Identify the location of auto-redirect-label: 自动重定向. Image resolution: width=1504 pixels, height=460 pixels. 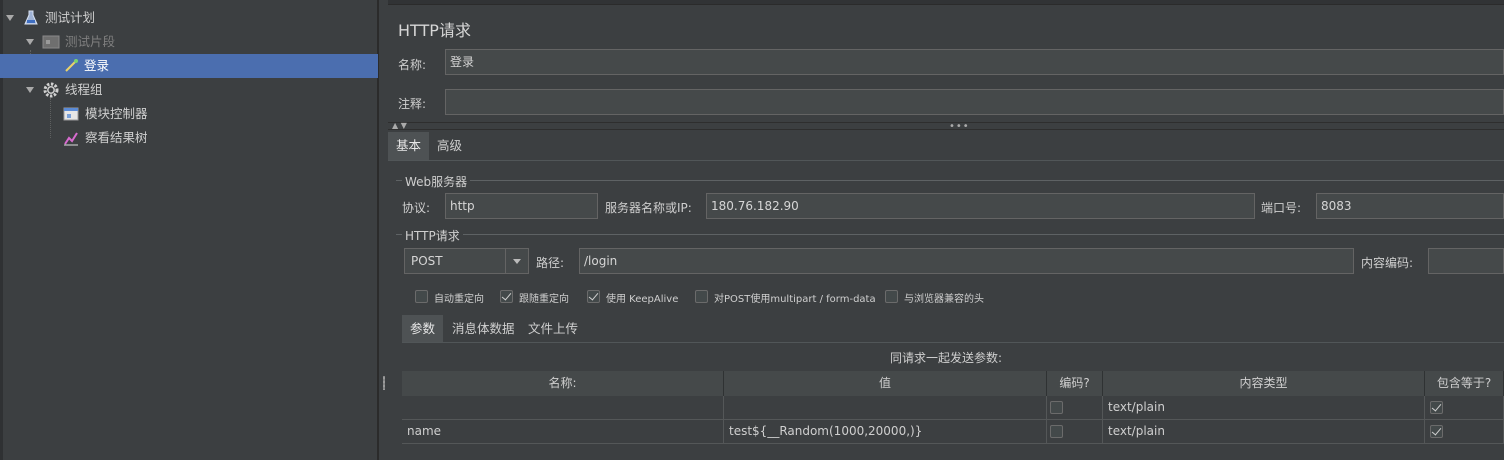
(459, 299).